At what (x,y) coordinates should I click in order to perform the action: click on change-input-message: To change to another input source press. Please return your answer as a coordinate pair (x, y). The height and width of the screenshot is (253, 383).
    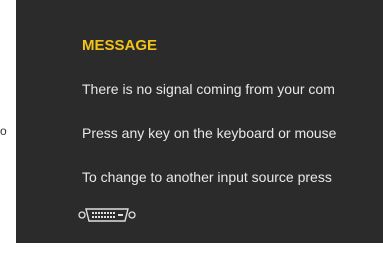
    Looking at the image, I should click on (207, 177).